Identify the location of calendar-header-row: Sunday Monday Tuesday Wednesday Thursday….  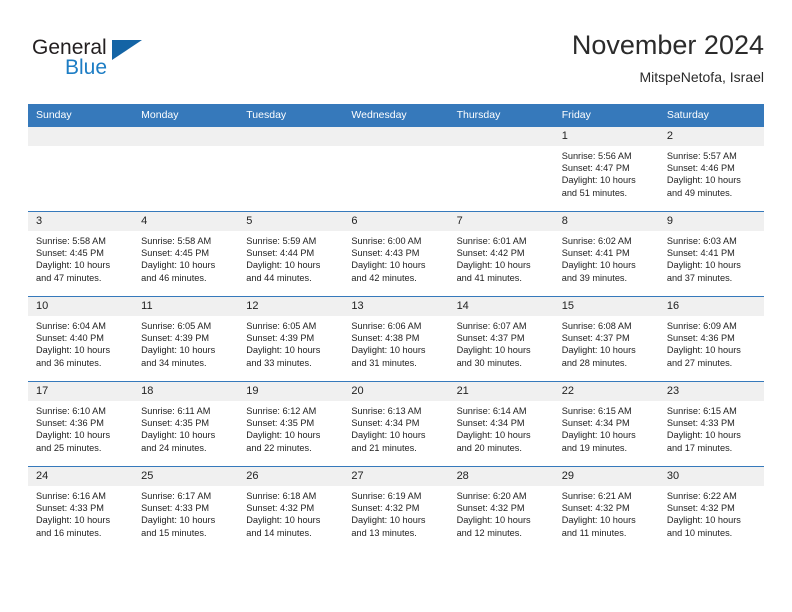
(396, 115).